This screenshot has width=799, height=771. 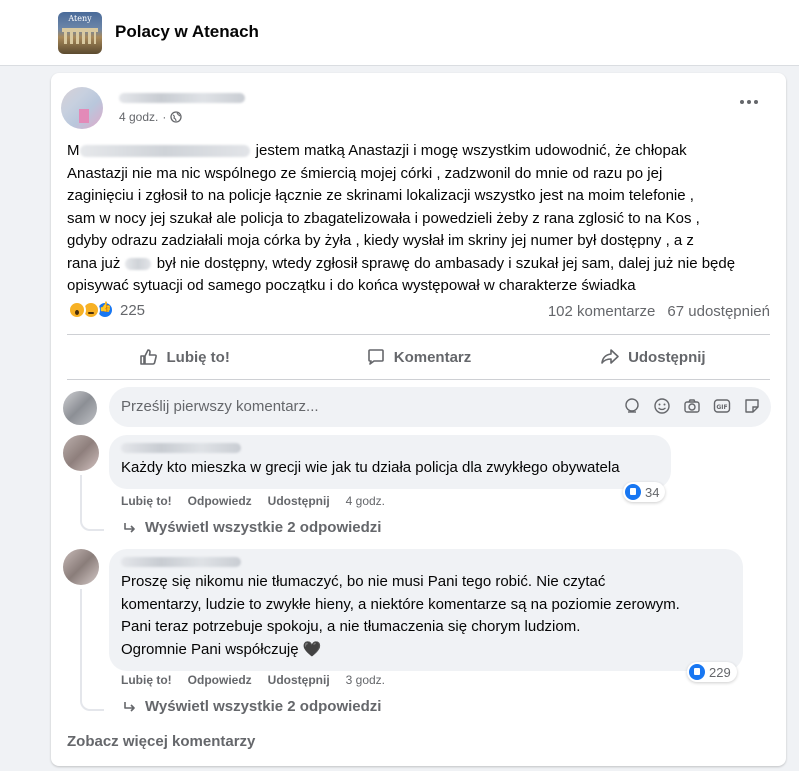 I want to click on post-time: 4 godz., so click(x=138, y=117).